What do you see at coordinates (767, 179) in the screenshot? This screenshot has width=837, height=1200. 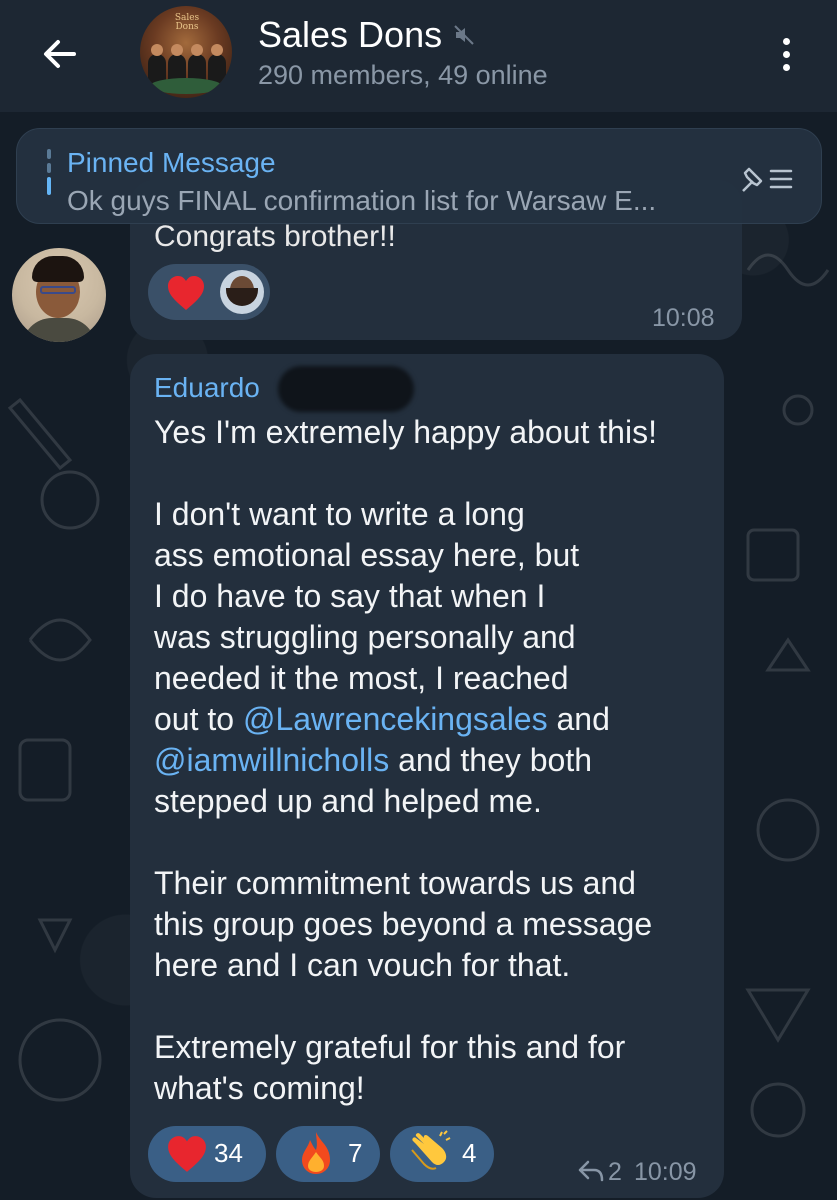 I see `pinned-list-icon` at bounding box center [767, 179].